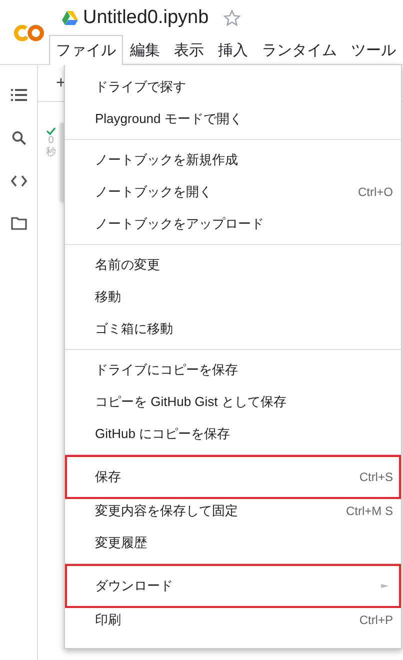  I want to click on menu-item: 名前の変更, so click(233, 265).